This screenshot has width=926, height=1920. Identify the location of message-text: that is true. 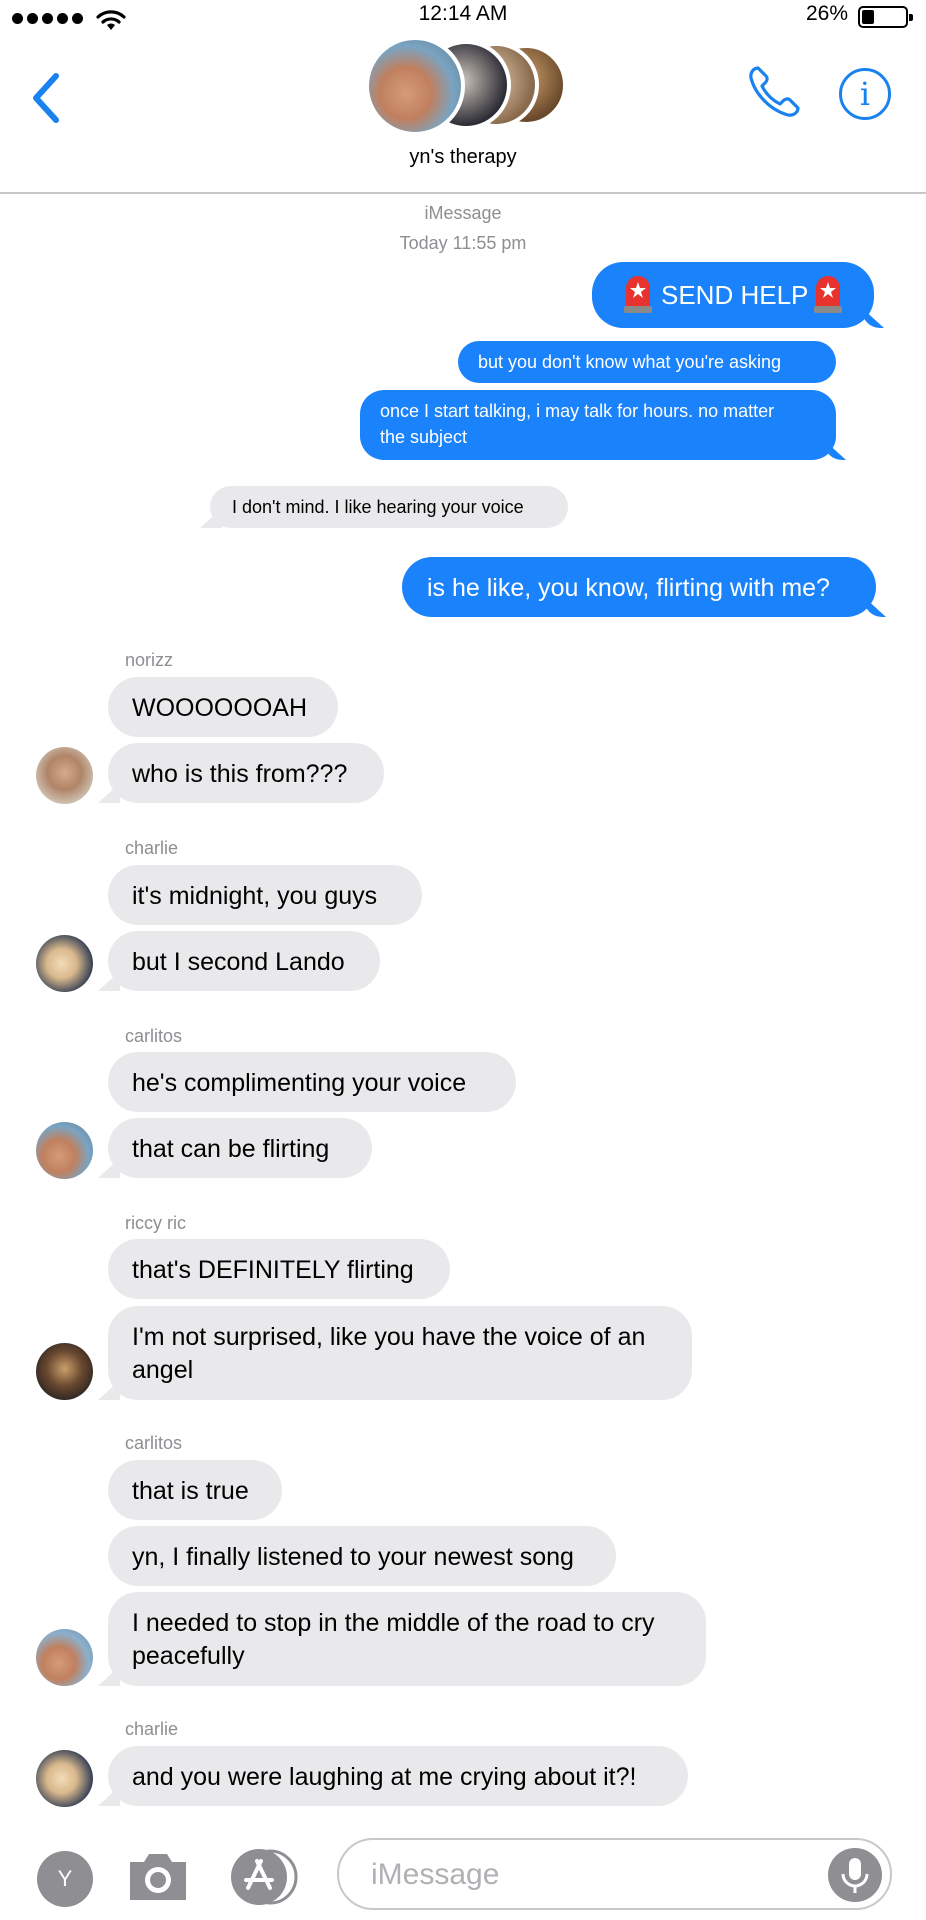
(190, 1491).